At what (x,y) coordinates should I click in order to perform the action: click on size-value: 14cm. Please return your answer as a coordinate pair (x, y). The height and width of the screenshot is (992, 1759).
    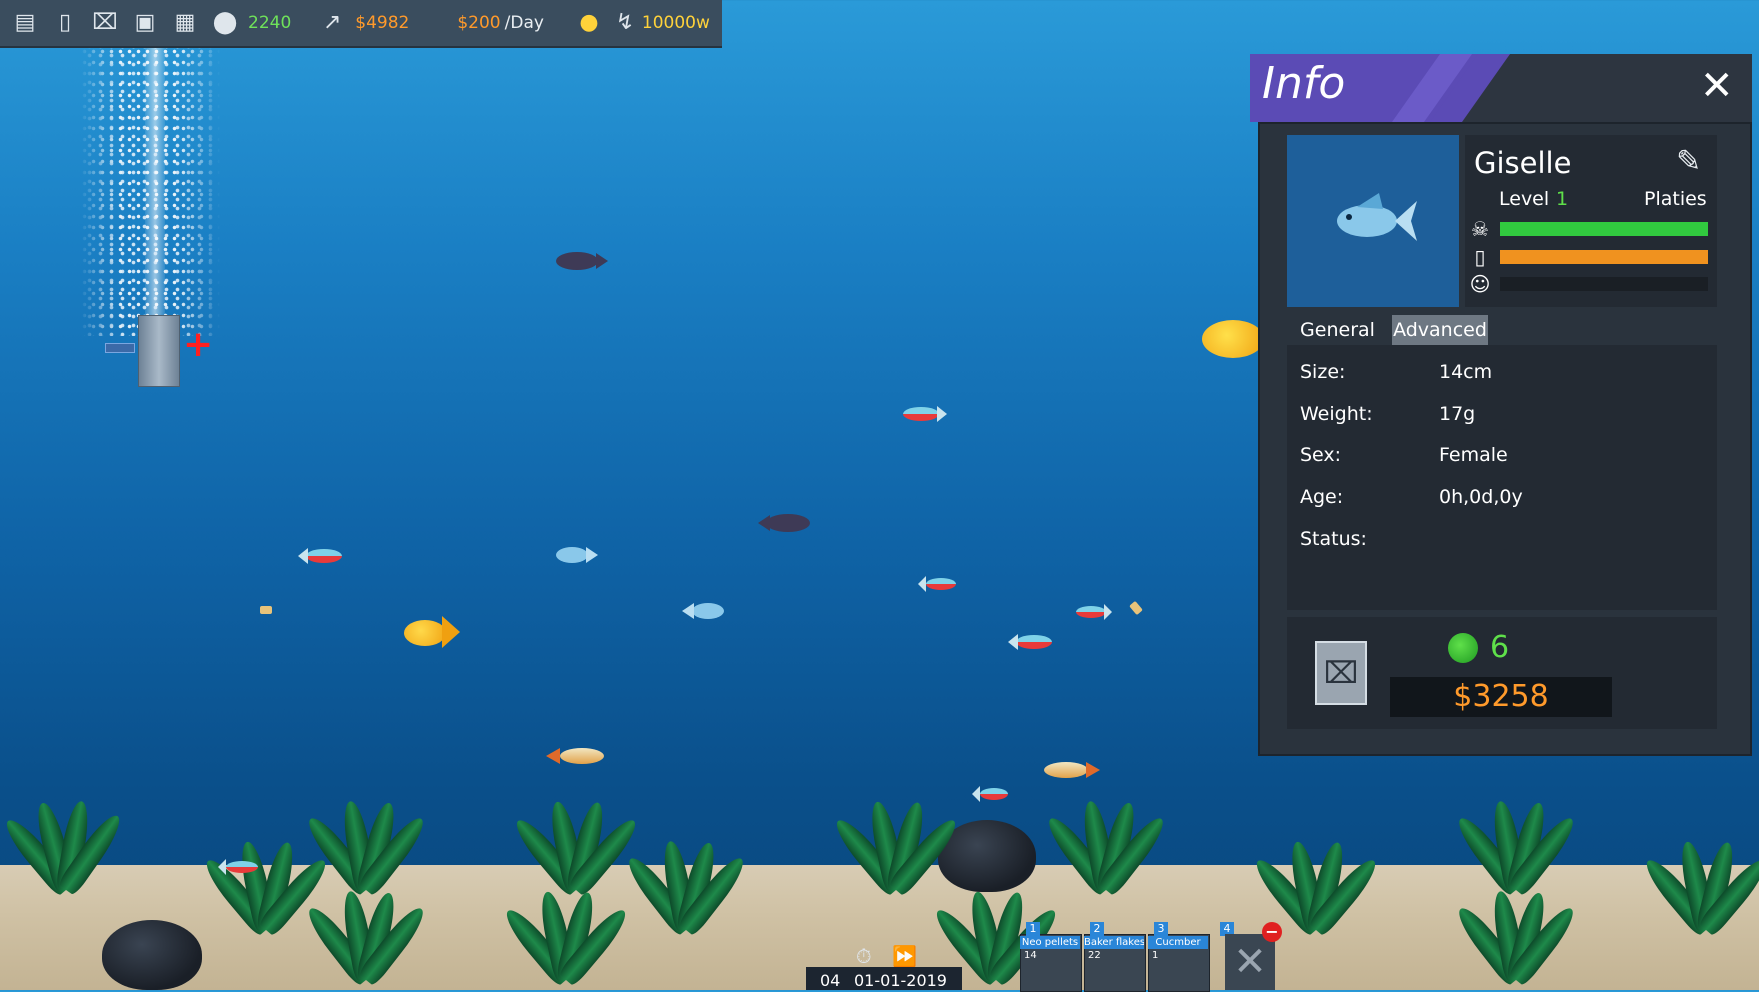
    Looking at the image, I should click on (1465, 372).